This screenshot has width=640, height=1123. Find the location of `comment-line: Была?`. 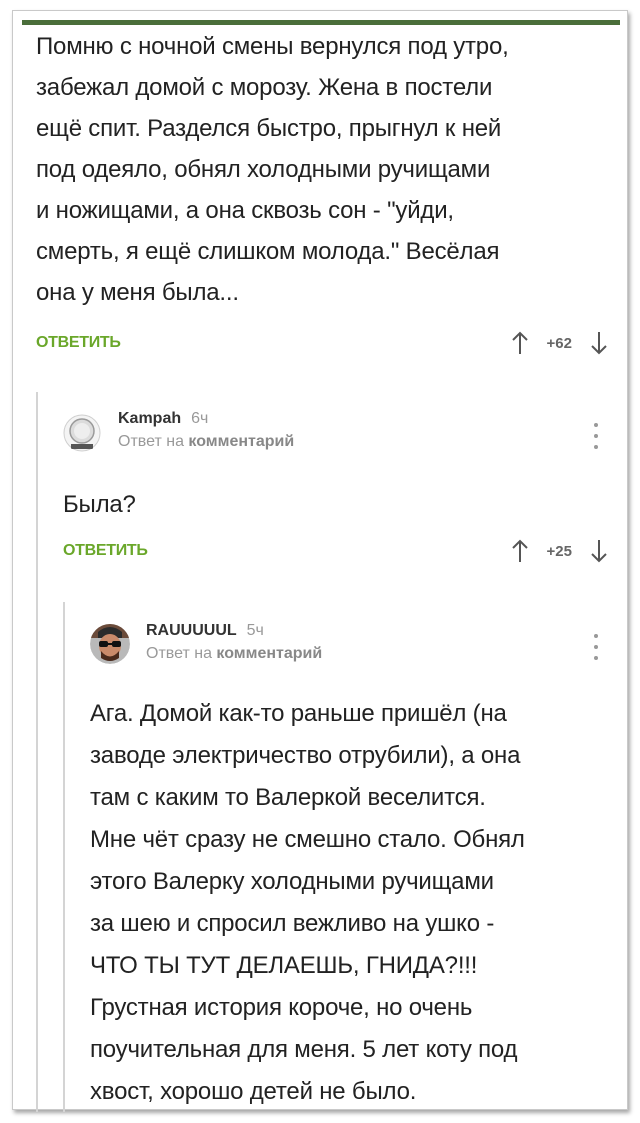

comment-line: Была? is located at coordinates (99, 504).